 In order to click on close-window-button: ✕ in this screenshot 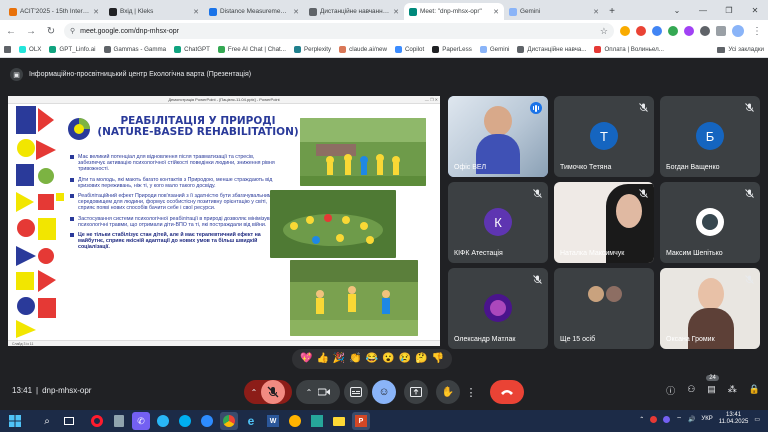, I will do `click(755, 10)`.